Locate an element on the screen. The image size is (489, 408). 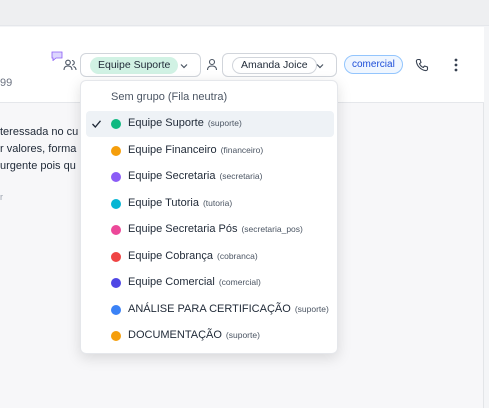
message-line: teressada no cu is located at coordinates (39, 132).